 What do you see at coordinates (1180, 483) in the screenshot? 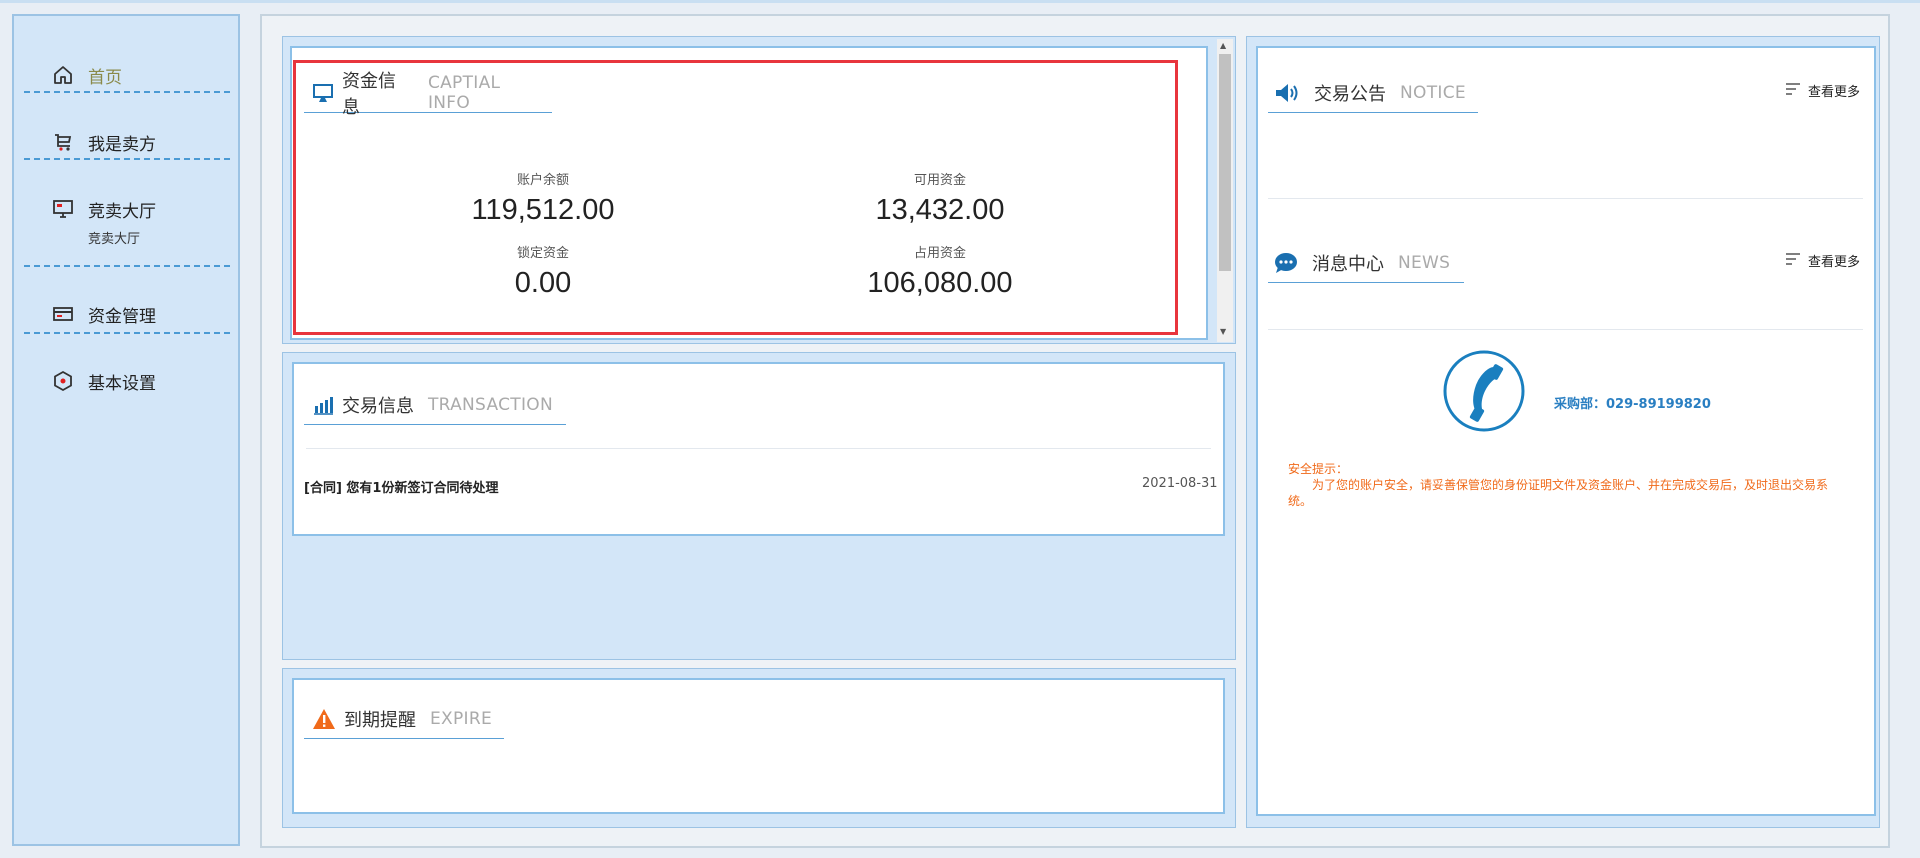
I see `transaction-date: 2021-08-31` at bounding box center [1180, 483].